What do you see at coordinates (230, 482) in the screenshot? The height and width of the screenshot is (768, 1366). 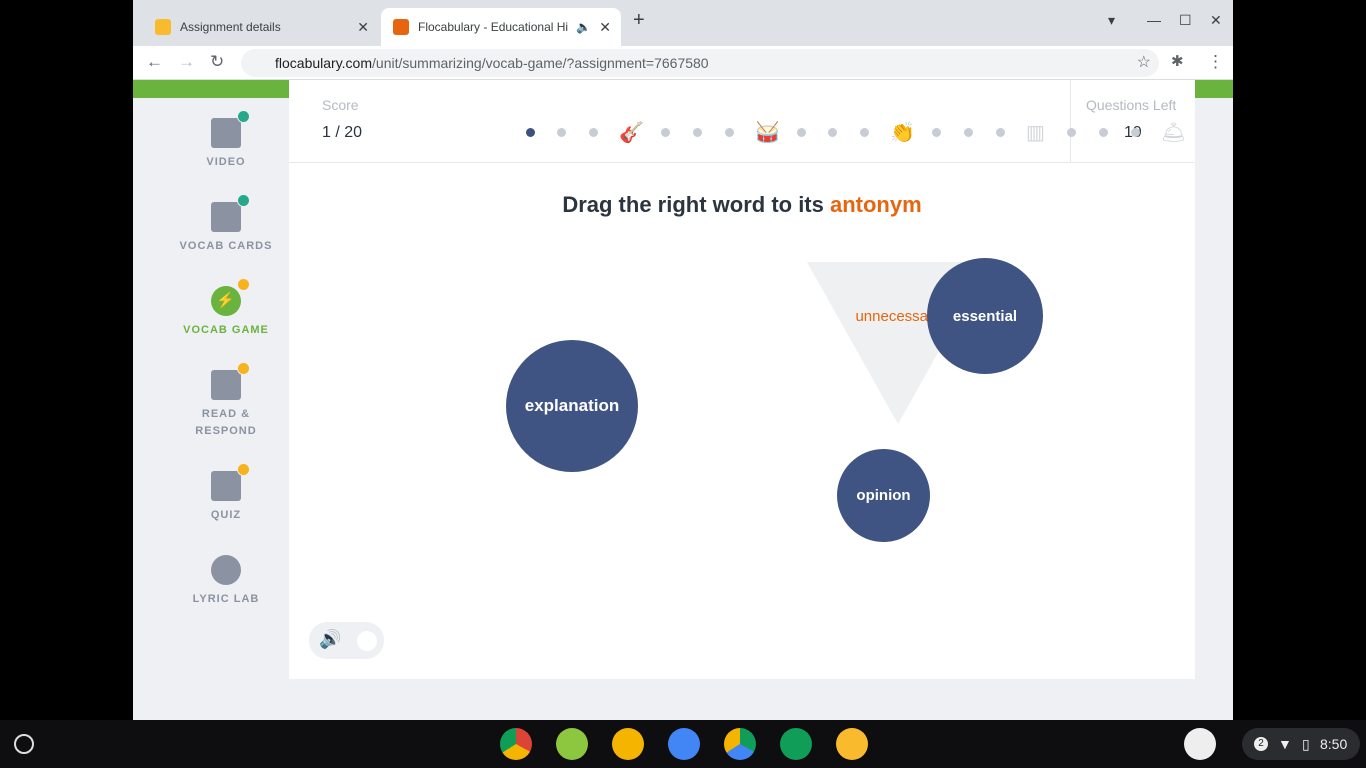 I see `quiz-icon` at bounding box center [230, 482].